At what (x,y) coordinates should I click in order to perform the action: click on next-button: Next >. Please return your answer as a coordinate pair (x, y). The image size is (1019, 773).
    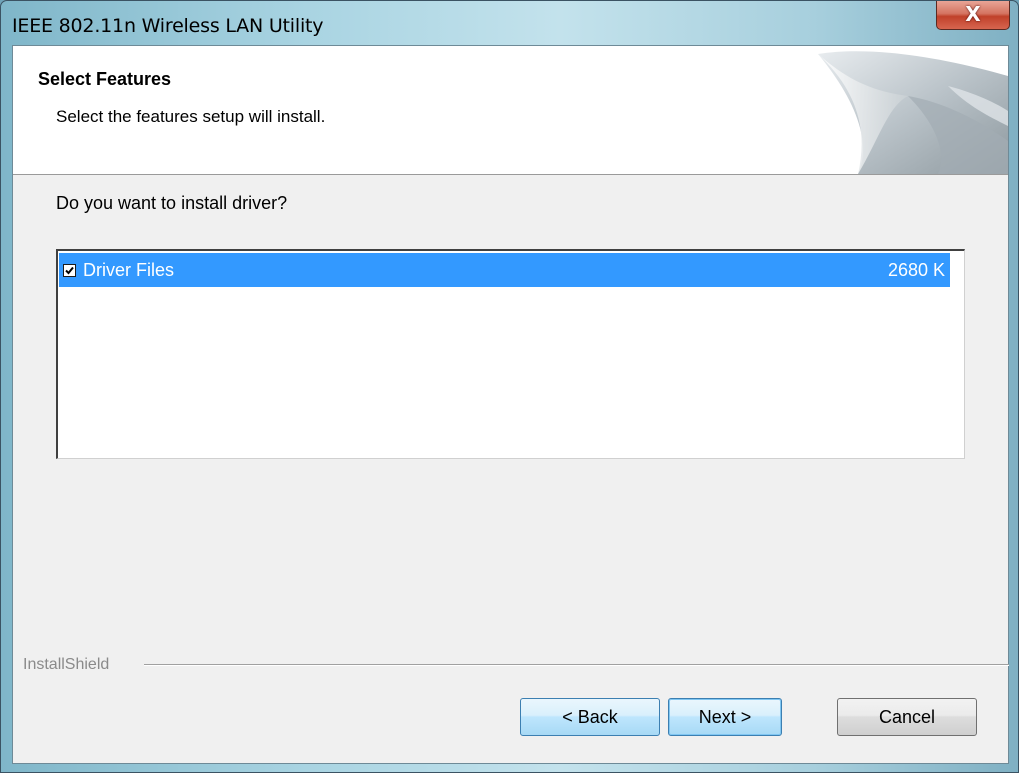
    Looking at the image, I should click on (725, 717).